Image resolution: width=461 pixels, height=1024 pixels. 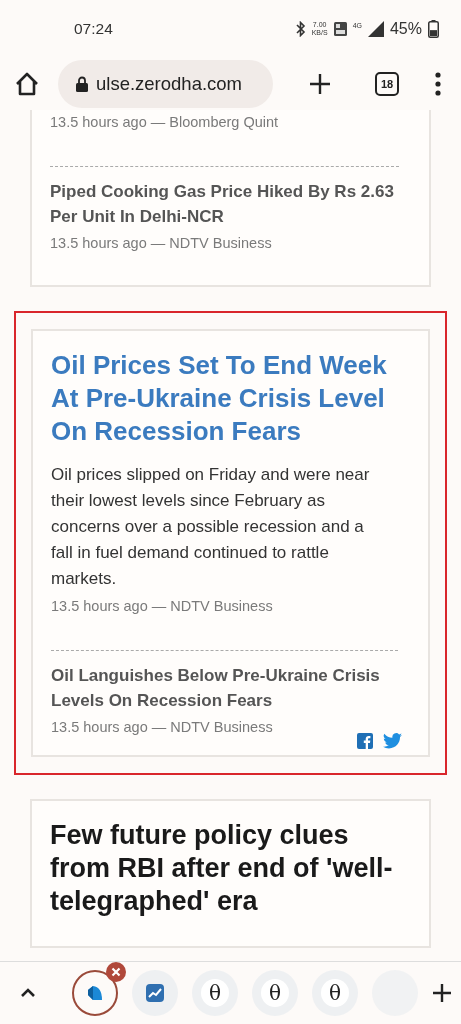 What do you see at coordinates (211, 527) in the screenshot?
I see `article-summary: Oil prices slipped on Friday and were near their lowest levels since February as concerns over a possible recession and a fall in fuel demand continued to rattle markets.` at bounding box center [211, 527].